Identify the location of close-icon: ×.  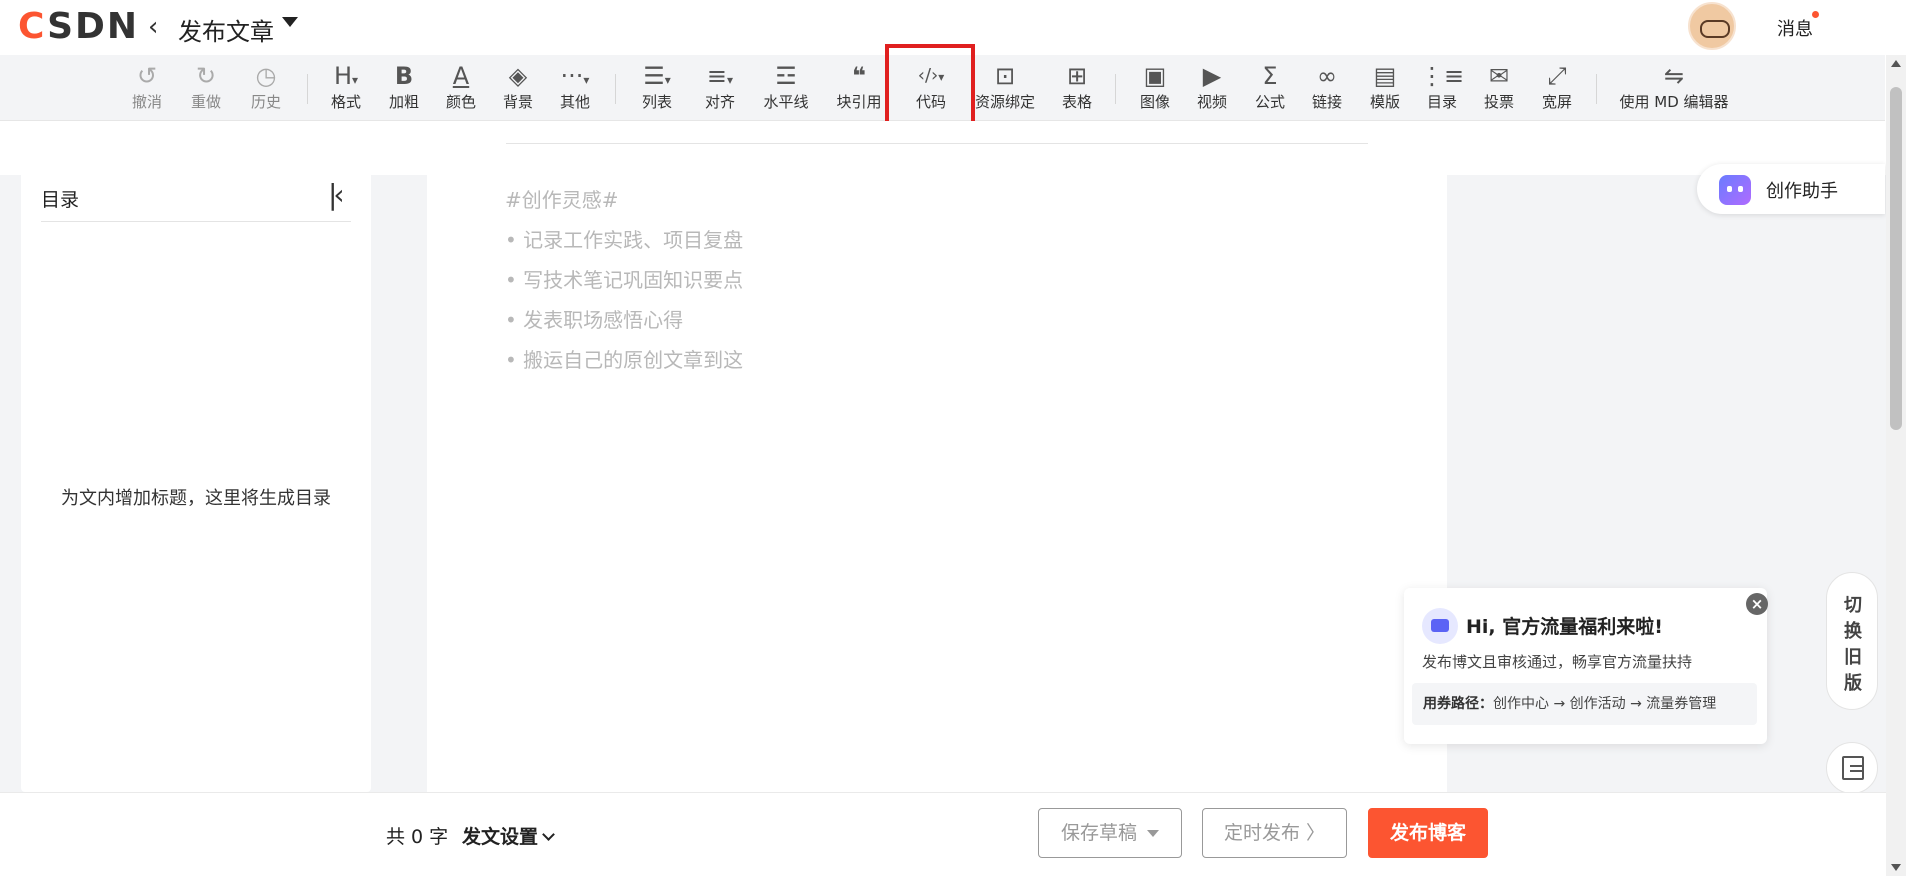
(1757, 604).